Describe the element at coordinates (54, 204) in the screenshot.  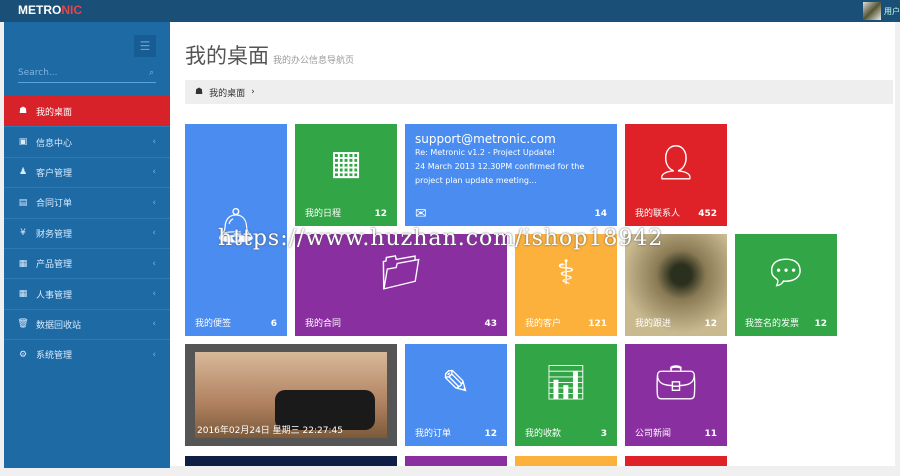
I see `sidebar-item-label: 合同订单` at that location.